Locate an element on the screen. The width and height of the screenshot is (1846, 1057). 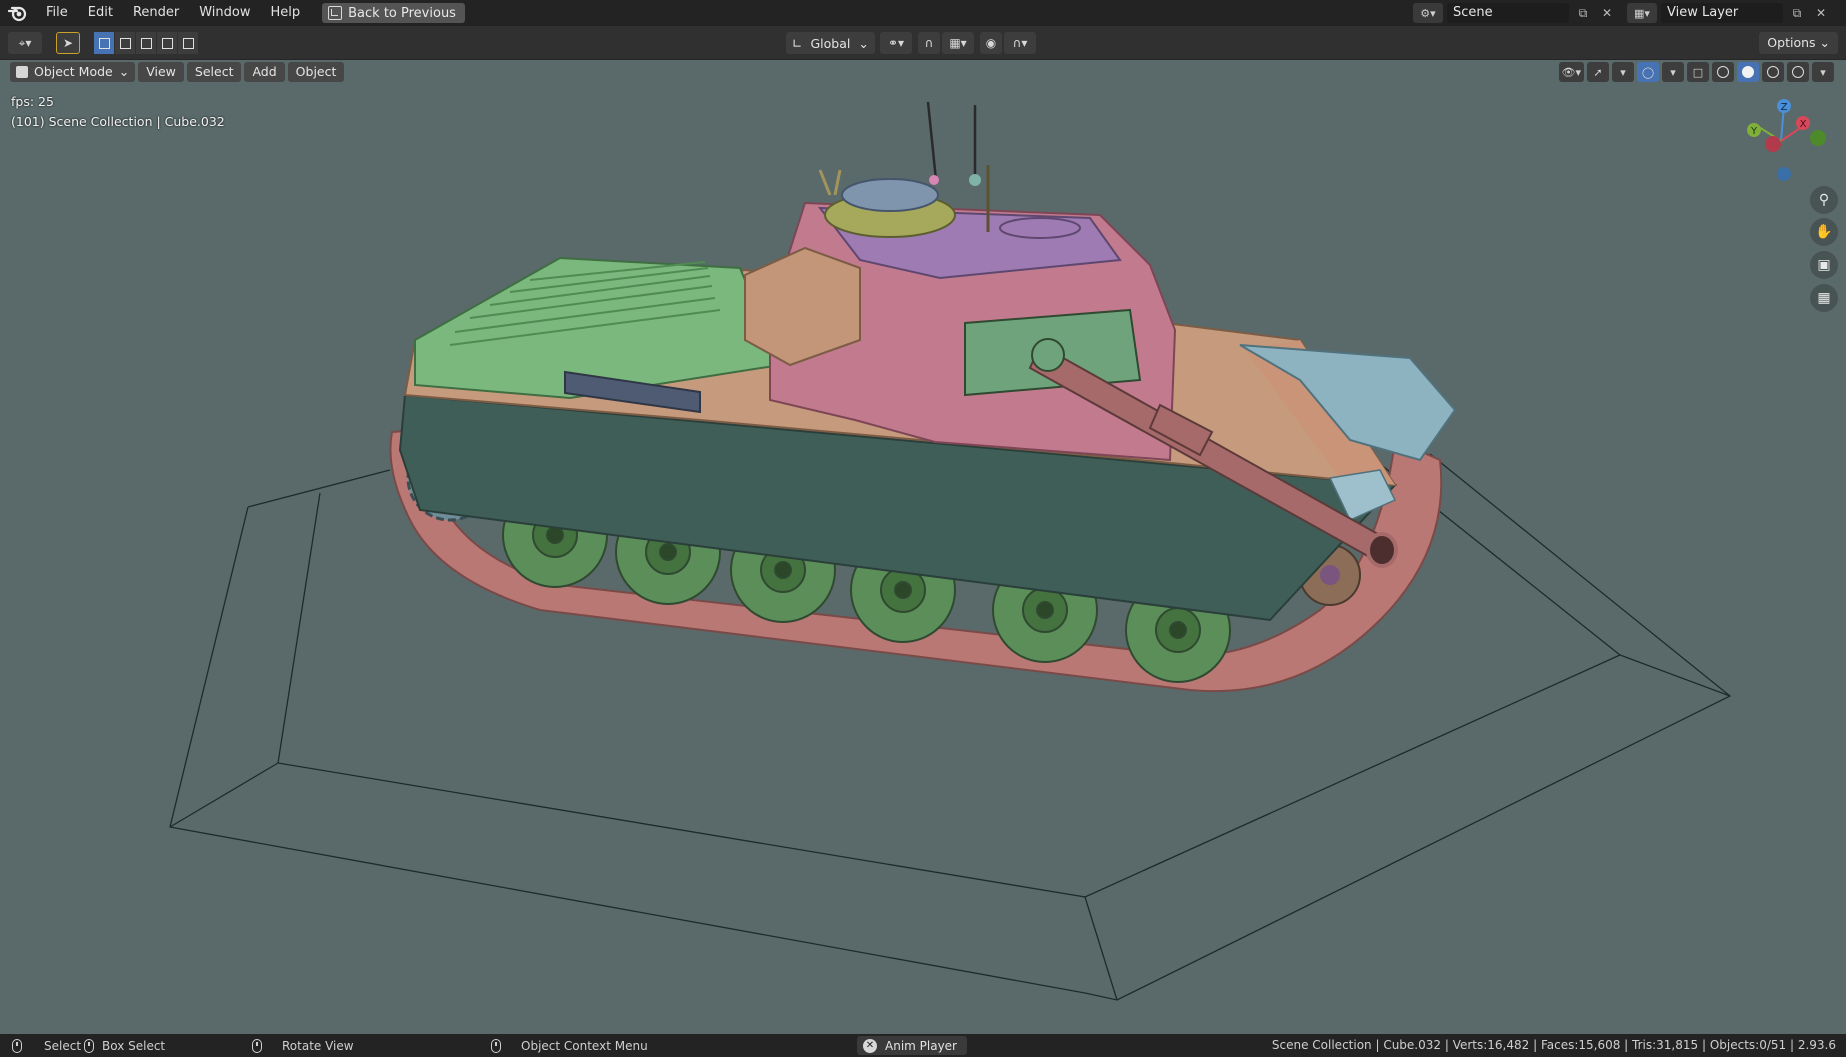
scene-icon: ⚙▾ is located at coordinates (1428, 13).